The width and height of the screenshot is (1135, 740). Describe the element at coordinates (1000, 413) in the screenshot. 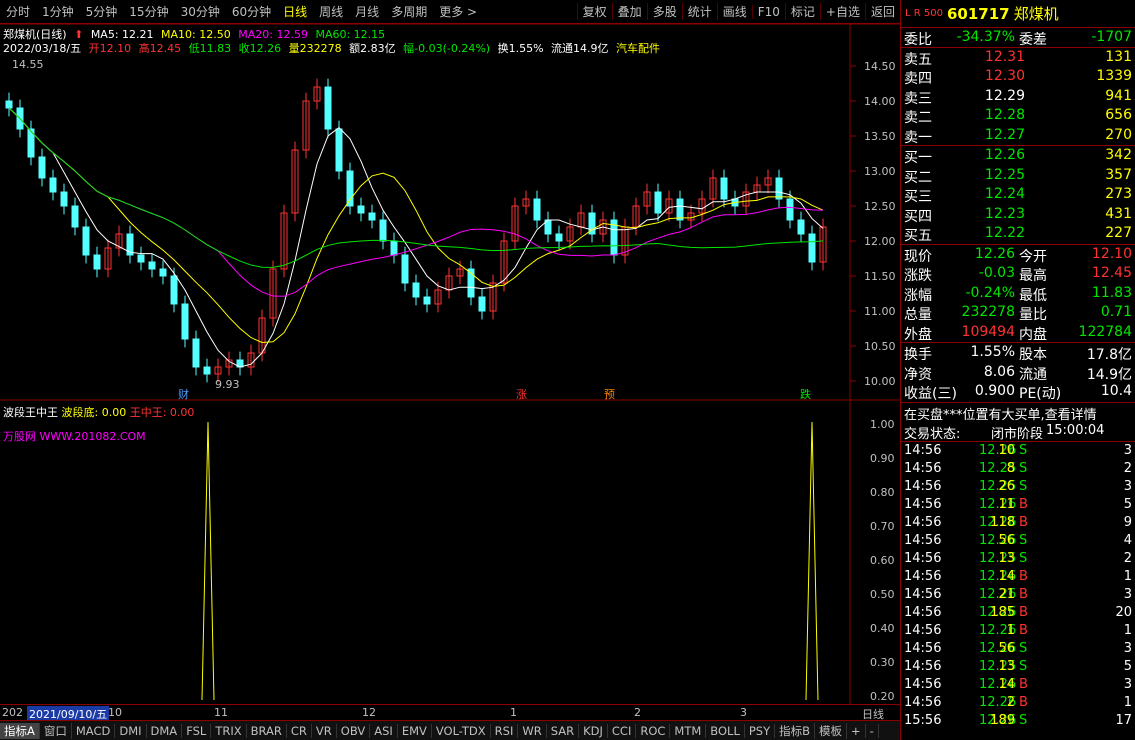

I see `notice-text: 在买盘***位置有大买单,查看详情` at that location.